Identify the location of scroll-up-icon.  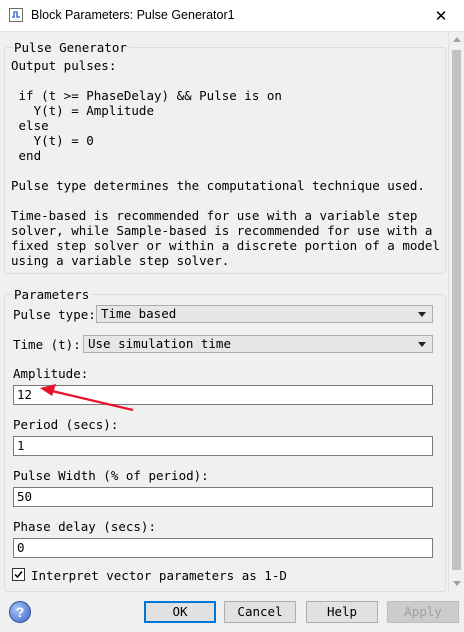
(457, 39).